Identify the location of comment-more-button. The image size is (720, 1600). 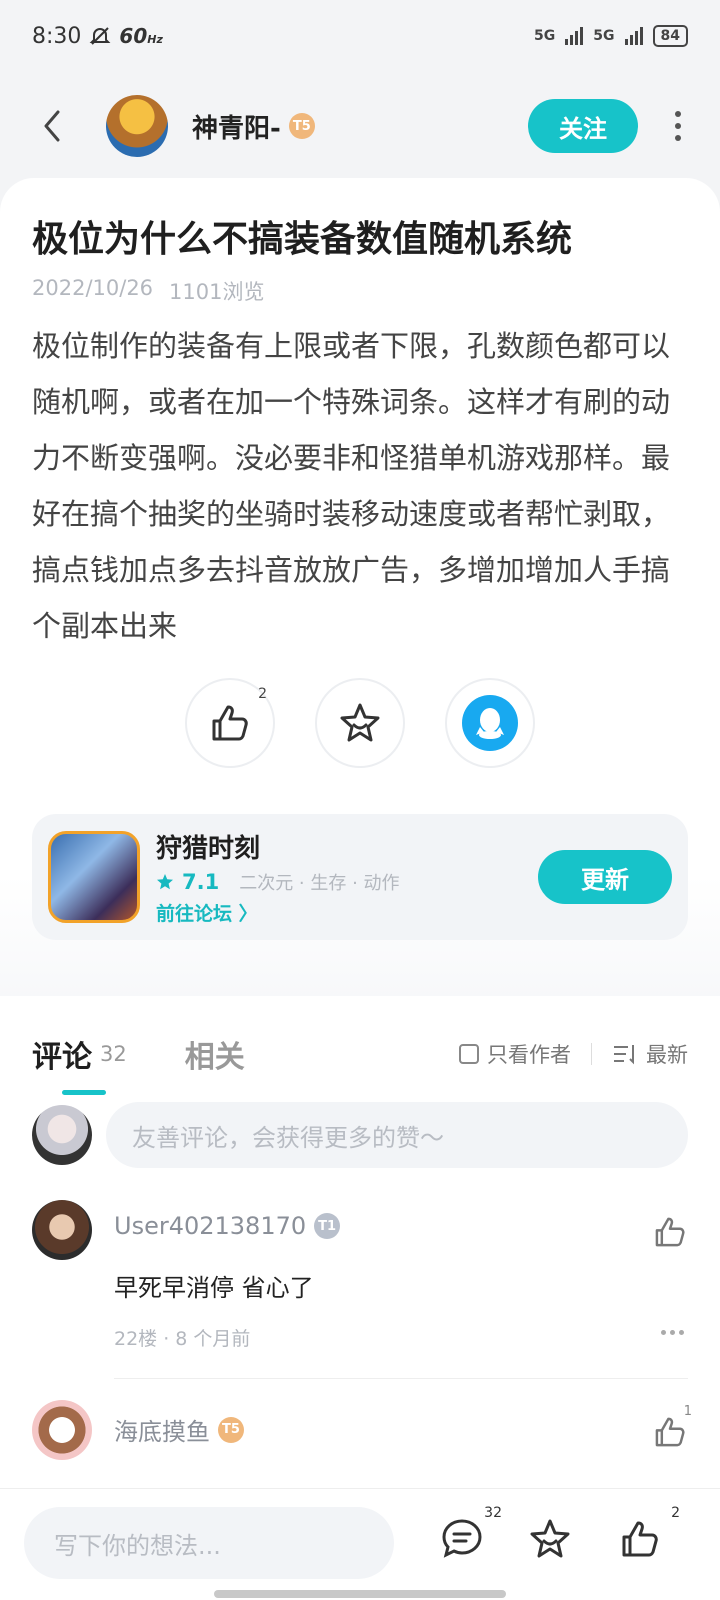
(672, 1332).